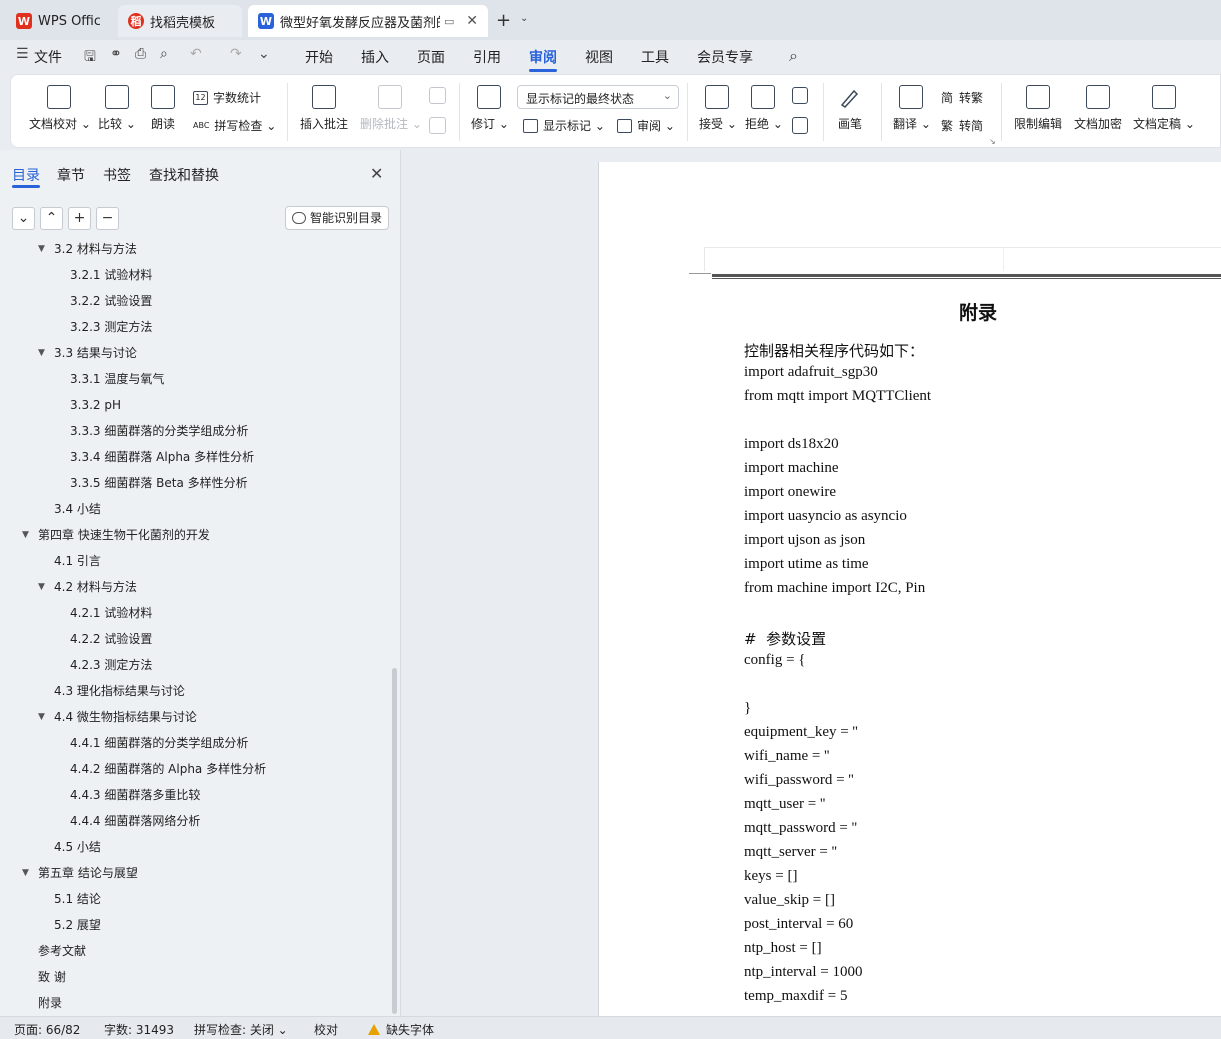  Describe the element at coordinates (799, 780) in the screenshot. I see `document-line: wifi_password = ''` at that location.